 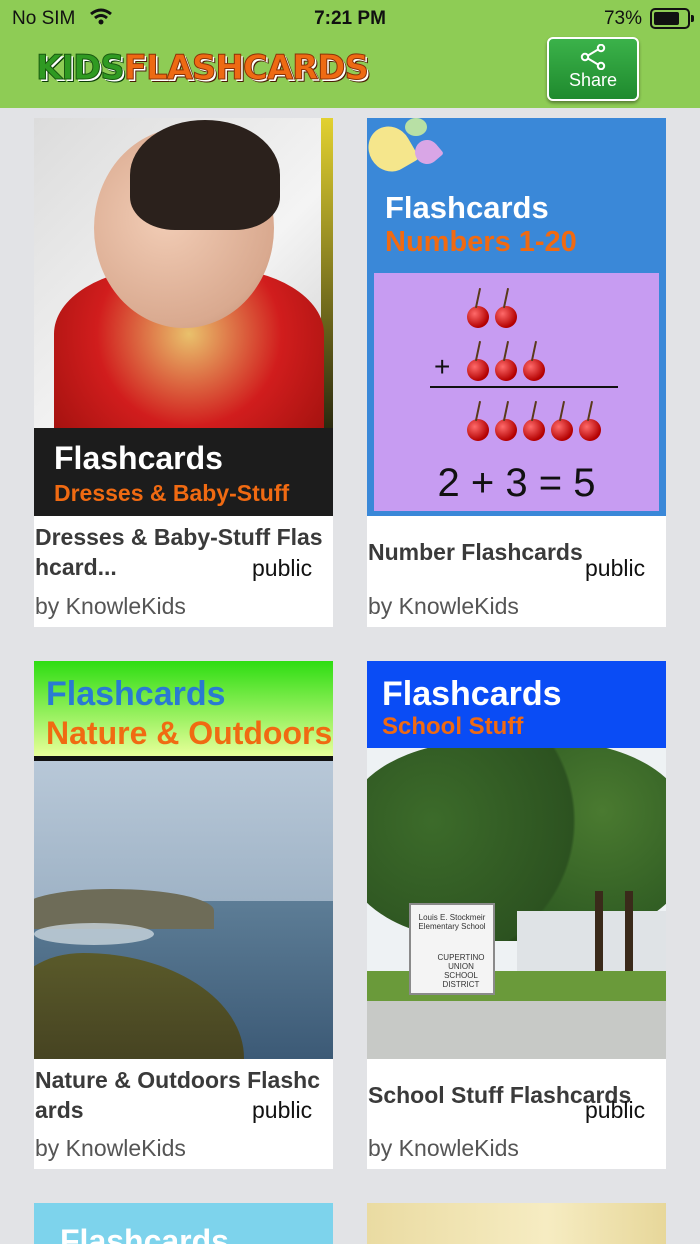 I want to click on cherry-panel: + 2 + 3 = 5, so click(x=516, y=392).